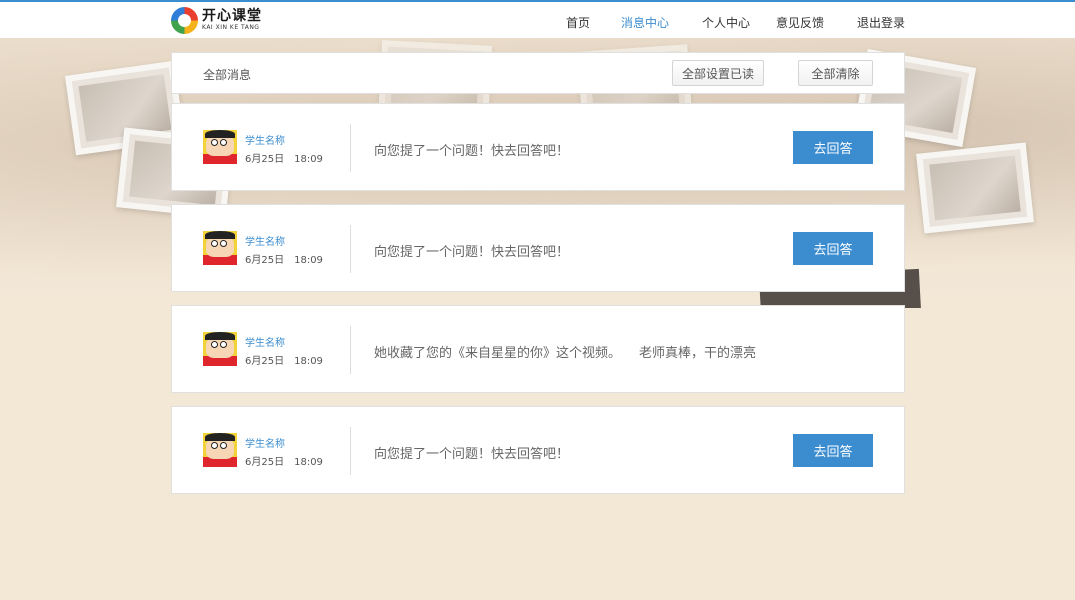  I want to click on toolbar-title: 全部消息, so click(227, 75).